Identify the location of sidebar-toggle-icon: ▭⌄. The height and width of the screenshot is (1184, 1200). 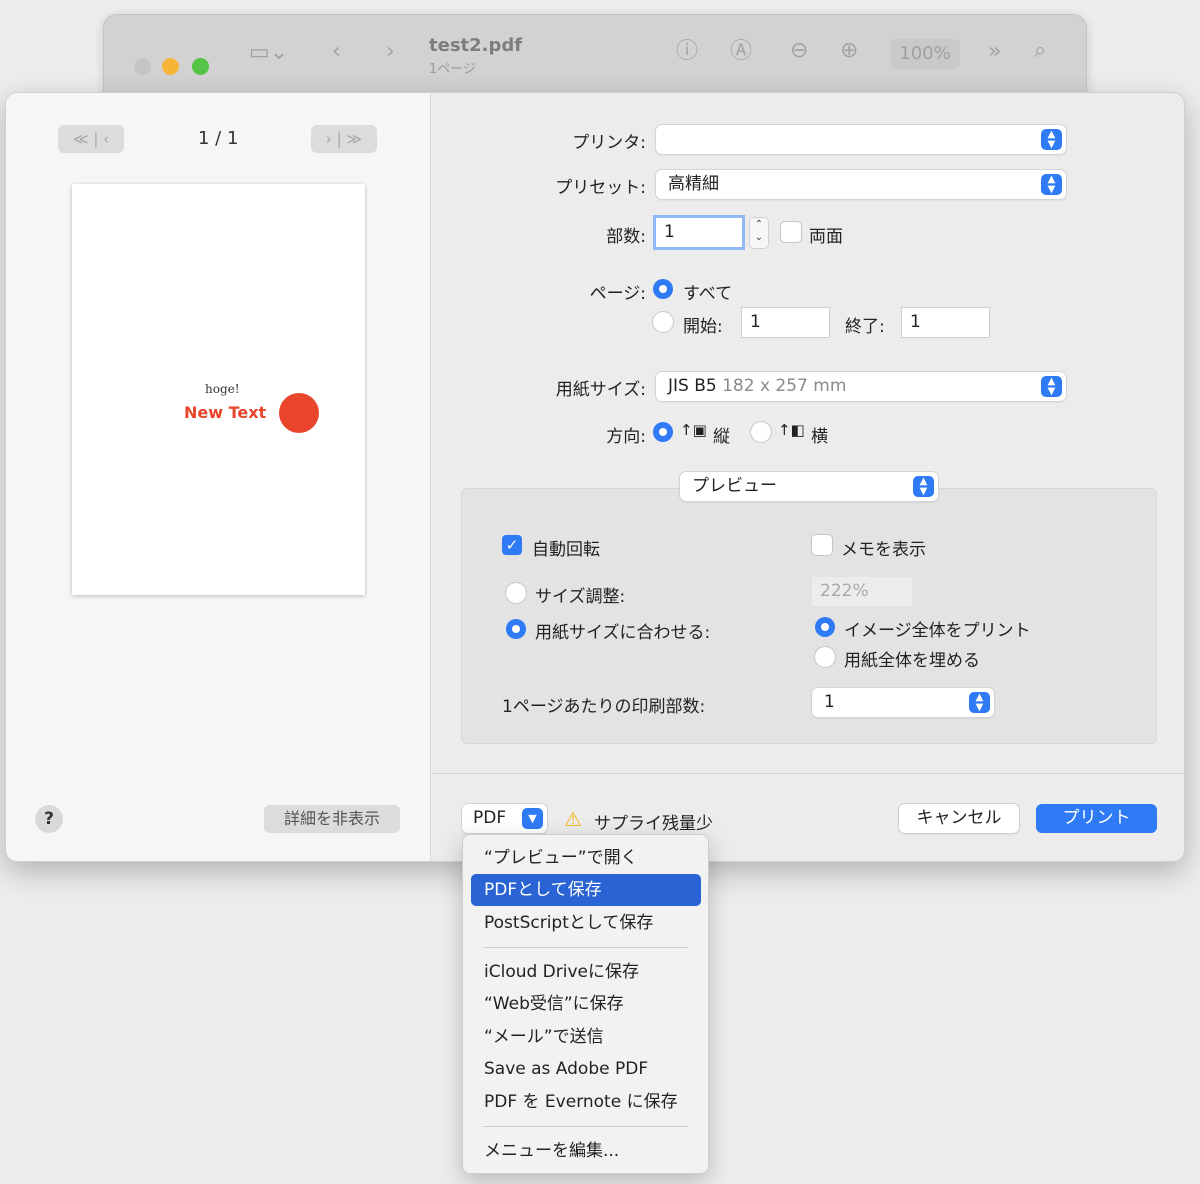
(268, 53).